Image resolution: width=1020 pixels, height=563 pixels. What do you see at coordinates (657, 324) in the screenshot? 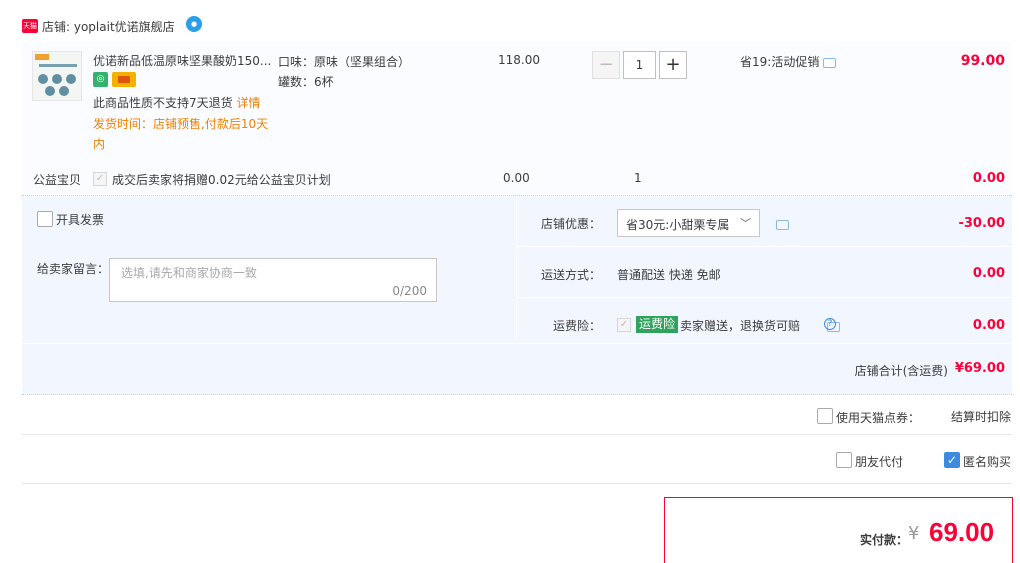
I see `insurance-badge: 运费险` at bounding box center [657, 324].